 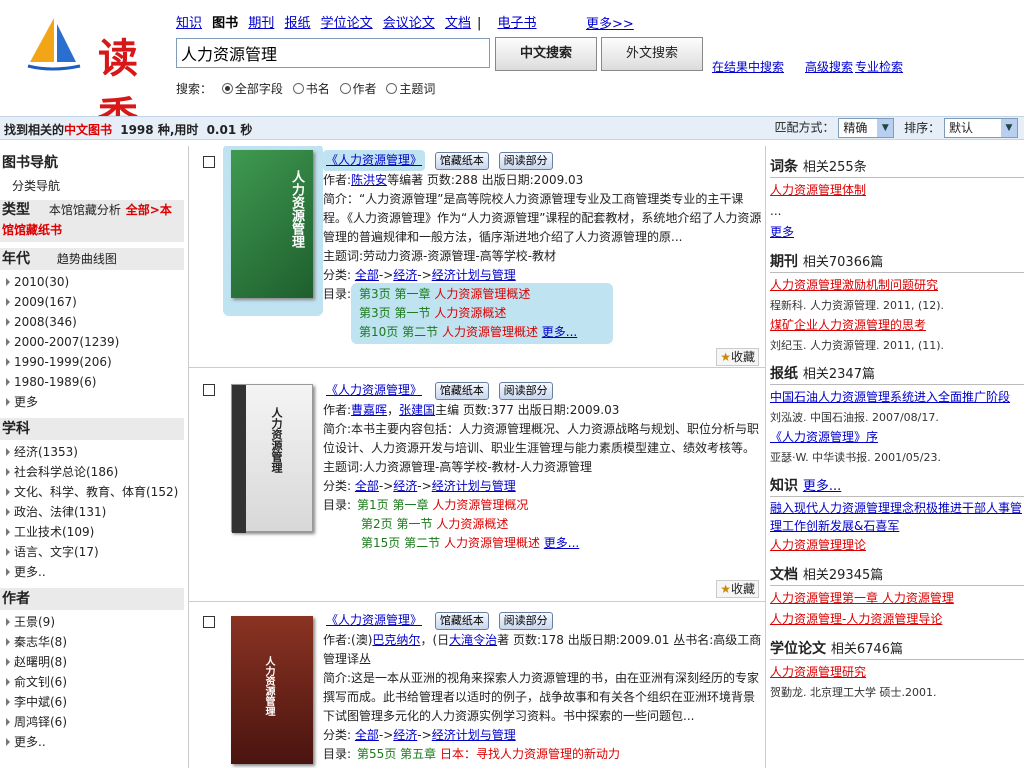 I want to click on radio-author, so click(x=345, y=88).